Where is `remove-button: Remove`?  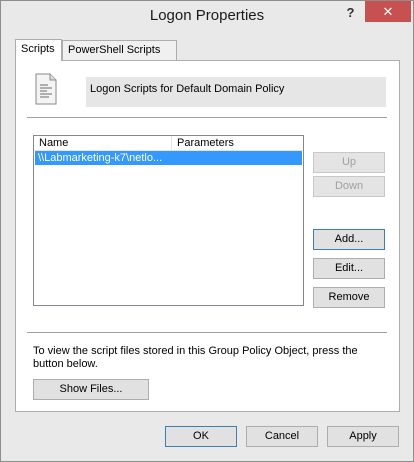 remove-button: Remove is located at coordinates (349, 297).